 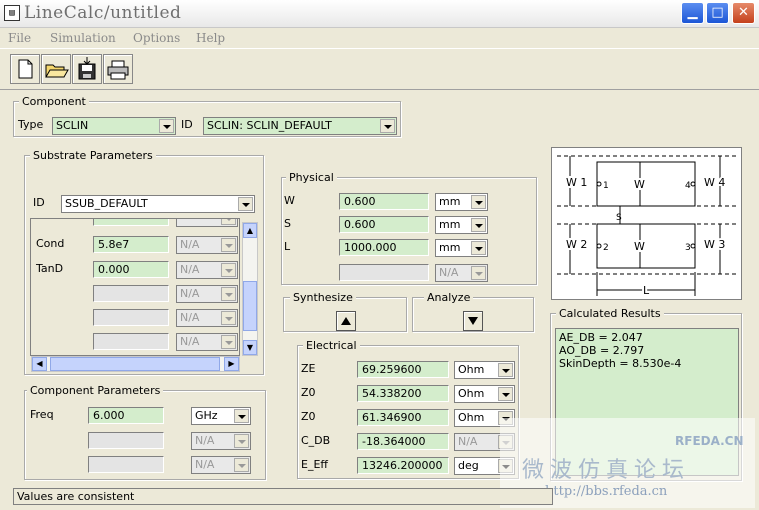 I want to click on hscroll-thumb, so click(x=135, y=364).